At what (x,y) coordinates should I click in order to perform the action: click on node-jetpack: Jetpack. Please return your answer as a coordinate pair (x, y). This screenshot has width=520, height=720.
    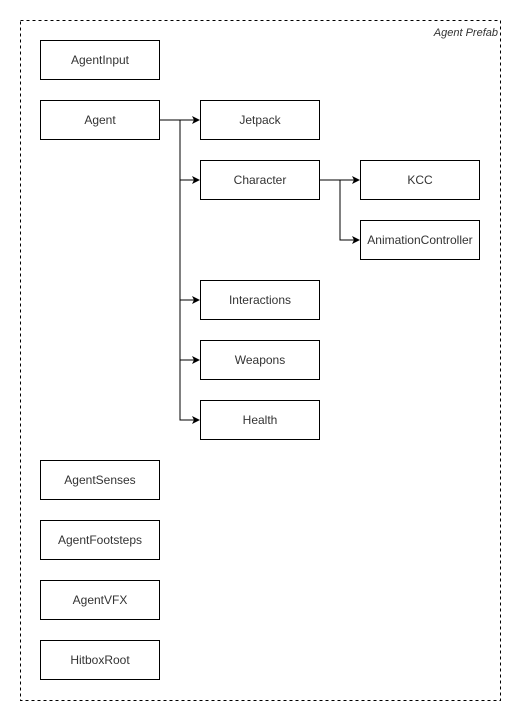
    Looking at the image, I should click on (260, 120).